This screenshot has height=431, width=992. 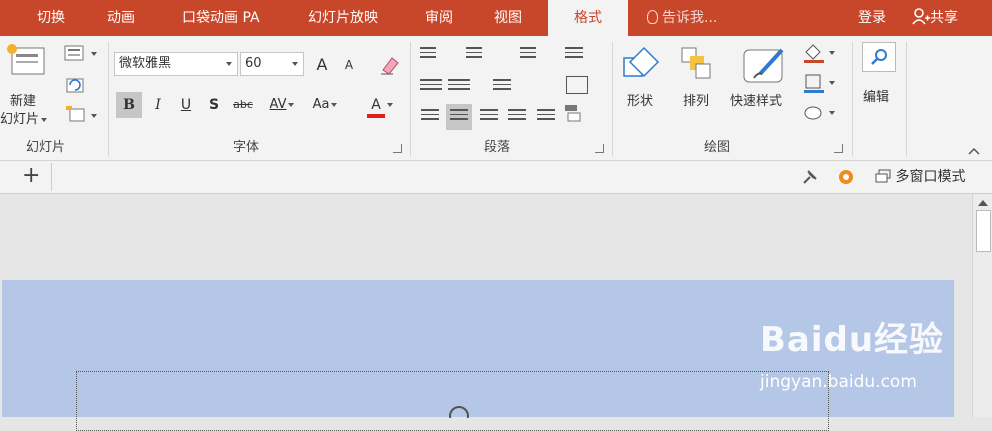 I want to click on bold-button: B, so click(x=129, y=105).